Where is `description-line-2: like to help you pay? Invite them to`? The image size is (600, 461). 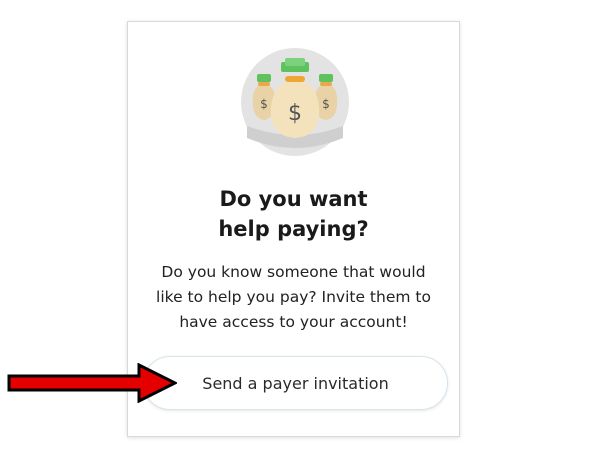 description-line-2: like to help you pay? Invite them to is located at coordinates (293, 297).